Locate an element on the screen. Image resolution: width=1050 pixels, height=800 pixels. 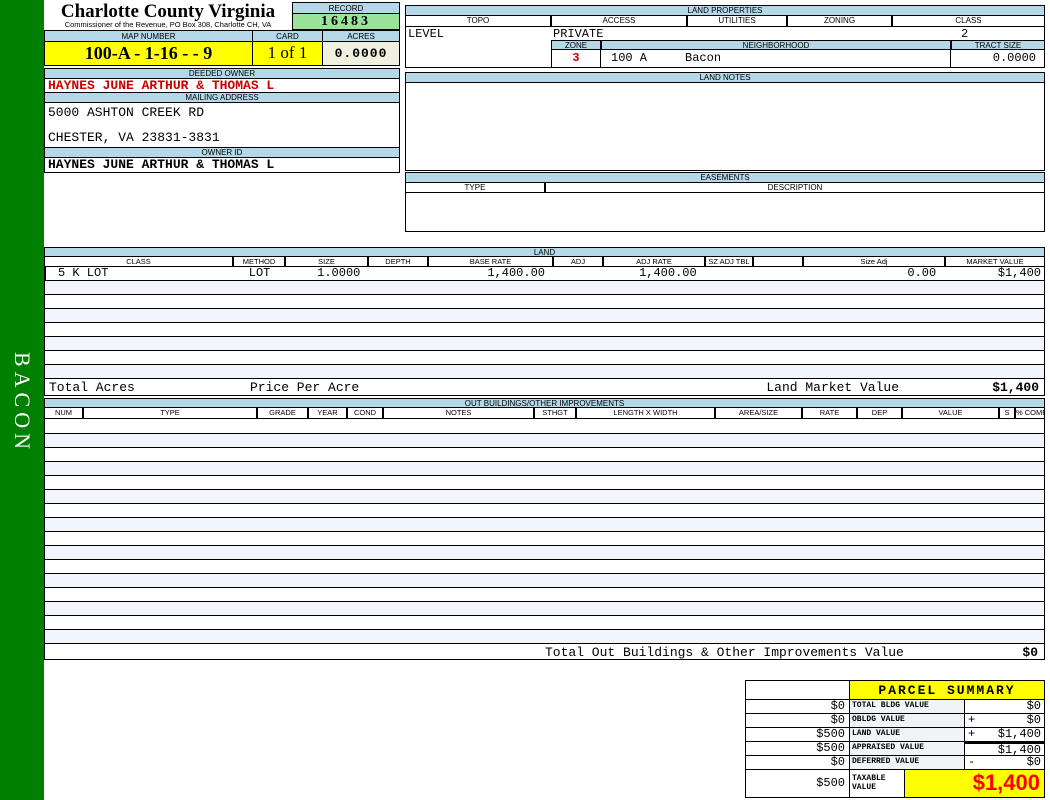
col-access: ACCESS is located at coordinates (619, 21).